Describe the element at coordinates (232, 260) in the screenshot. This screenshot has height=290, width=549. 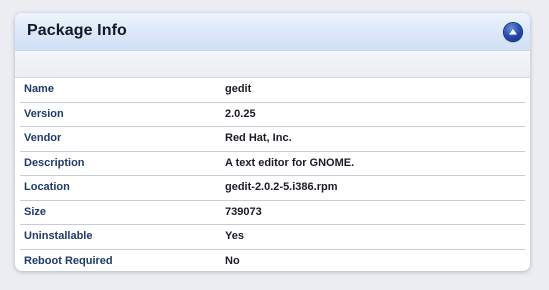
I see `row-value: No` at that location.